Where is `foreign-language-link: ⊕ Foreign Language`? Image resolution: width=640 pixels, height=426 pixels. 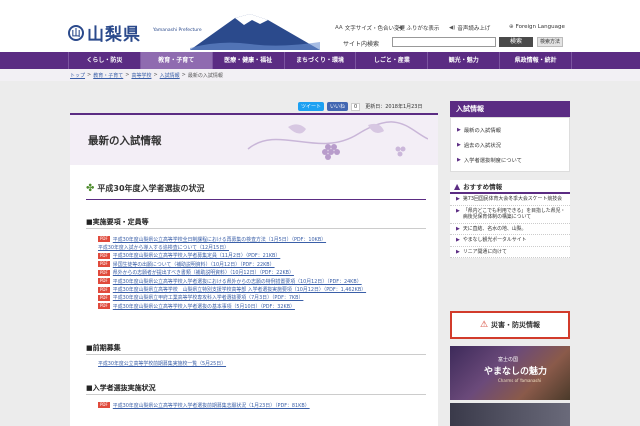 foreign-language-link: ⊕ Foreign Language is located at coordinates (537, 27).